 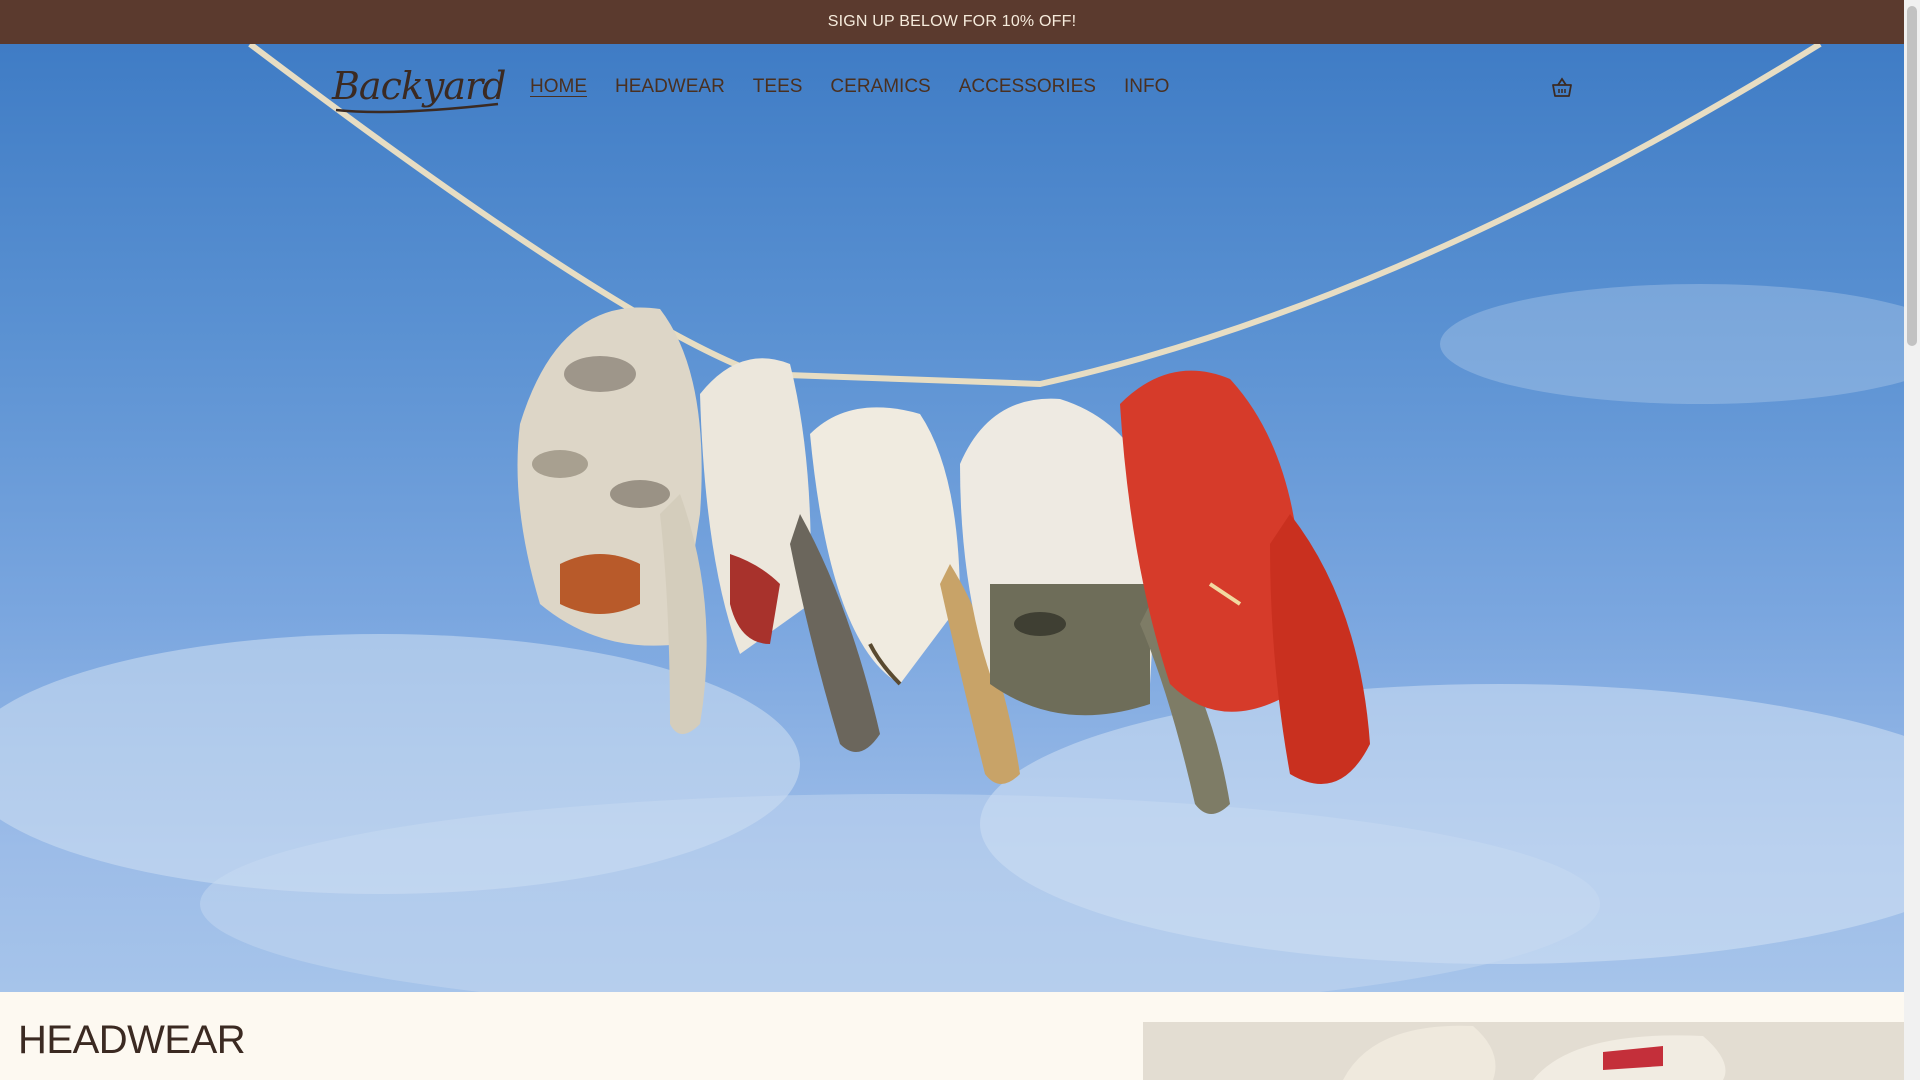 I want to click on hat-preview-illustration, so click(x=1523, y=1051).